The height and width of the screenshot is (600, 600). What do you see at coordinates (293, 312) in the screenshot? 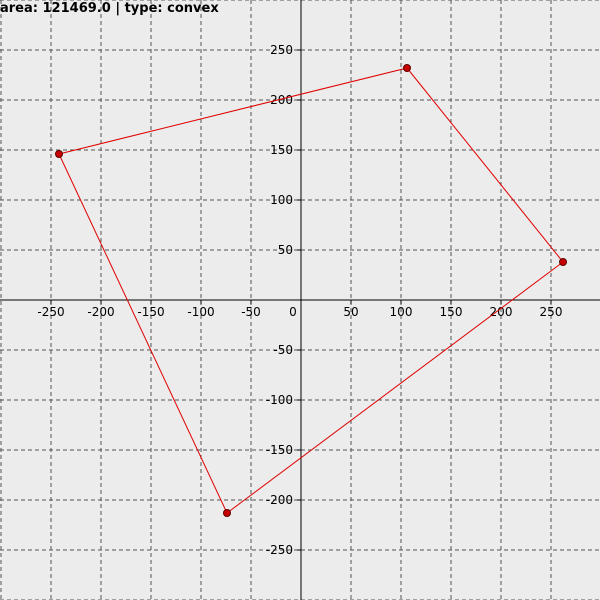
I see `x-tick-label: 0` at bounding box center [293, 312].